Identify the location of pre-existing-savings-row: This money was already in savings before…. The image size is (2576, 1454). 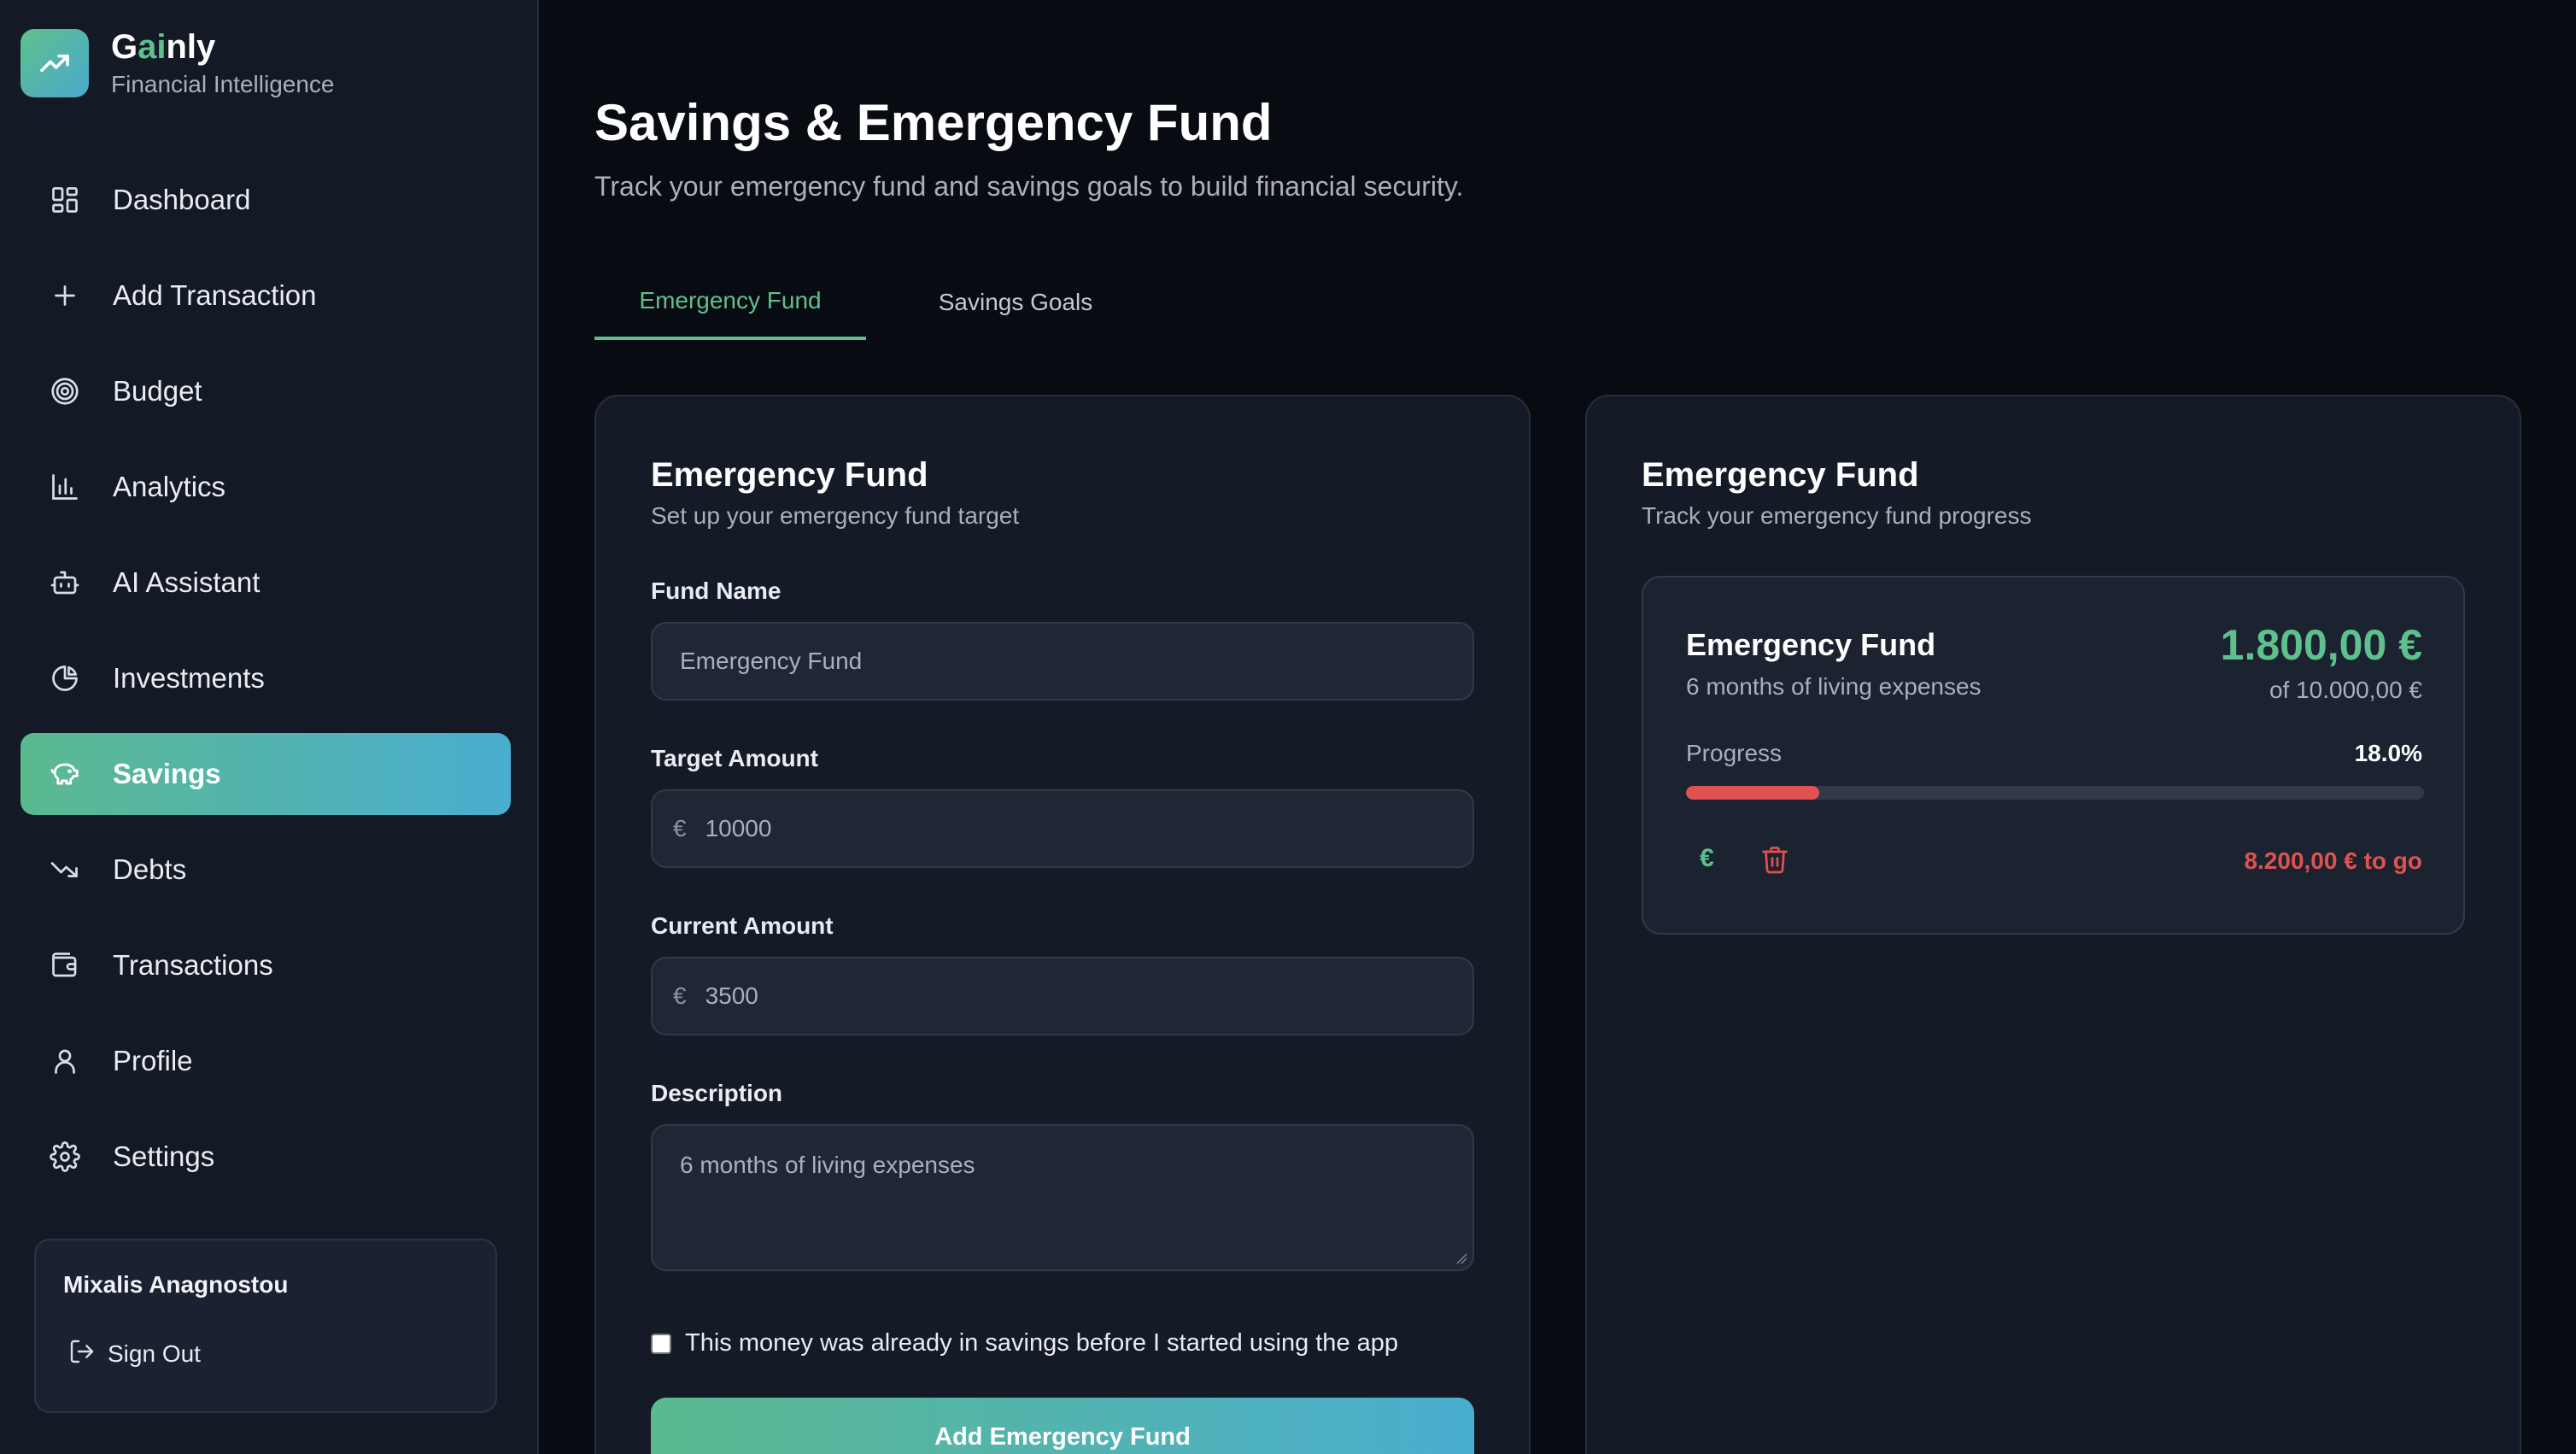
(1024, 1343).